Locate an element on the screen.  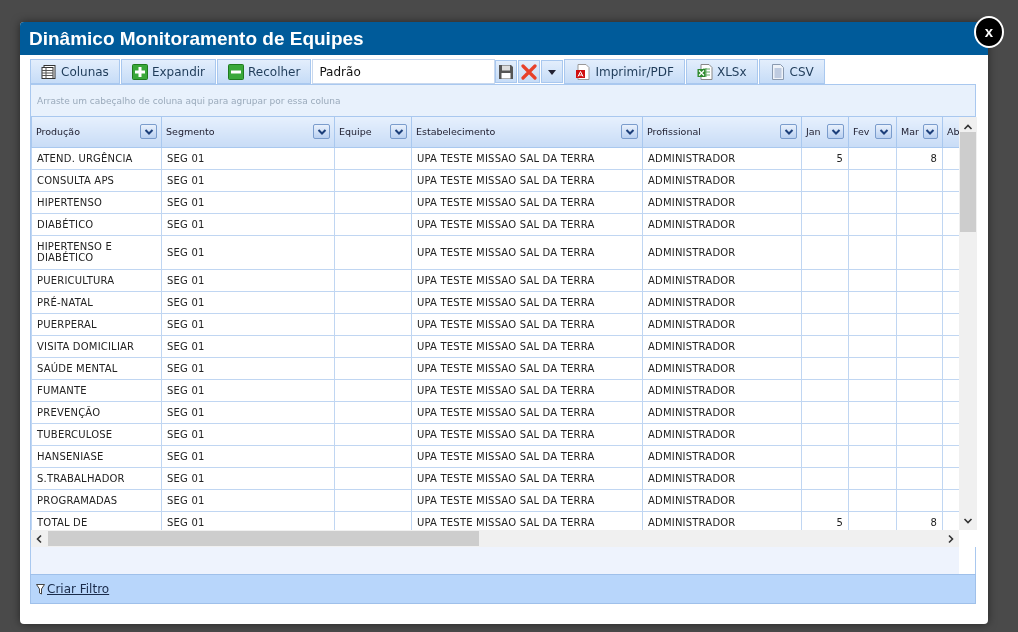
create-filter-link: Criar Filtro is located at coordinates (78, 589).